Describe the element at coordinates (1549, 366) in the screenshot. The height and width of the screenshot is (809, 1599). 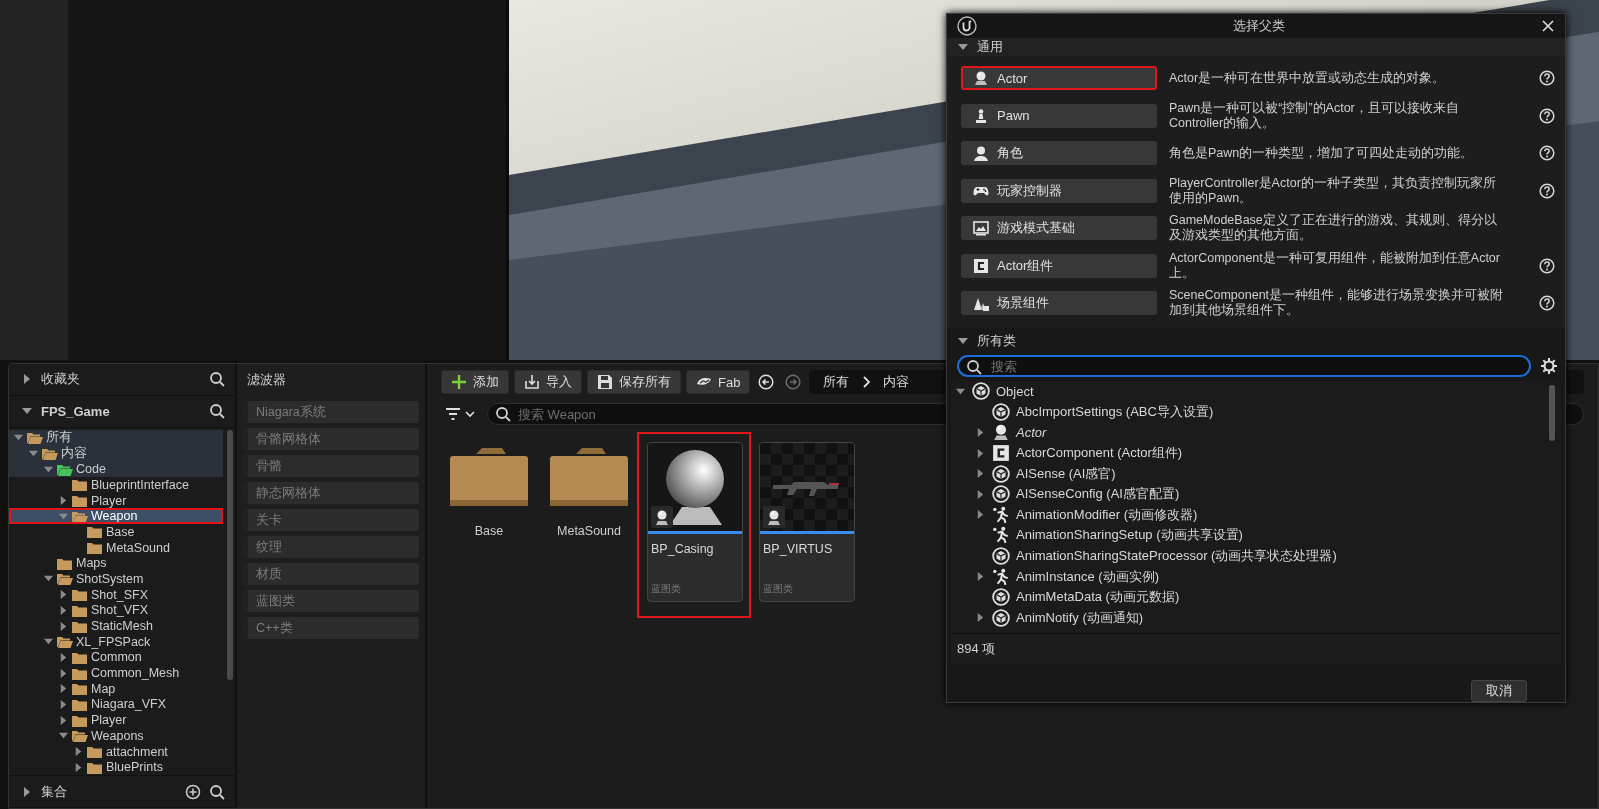
I see `settings-button` at that location.